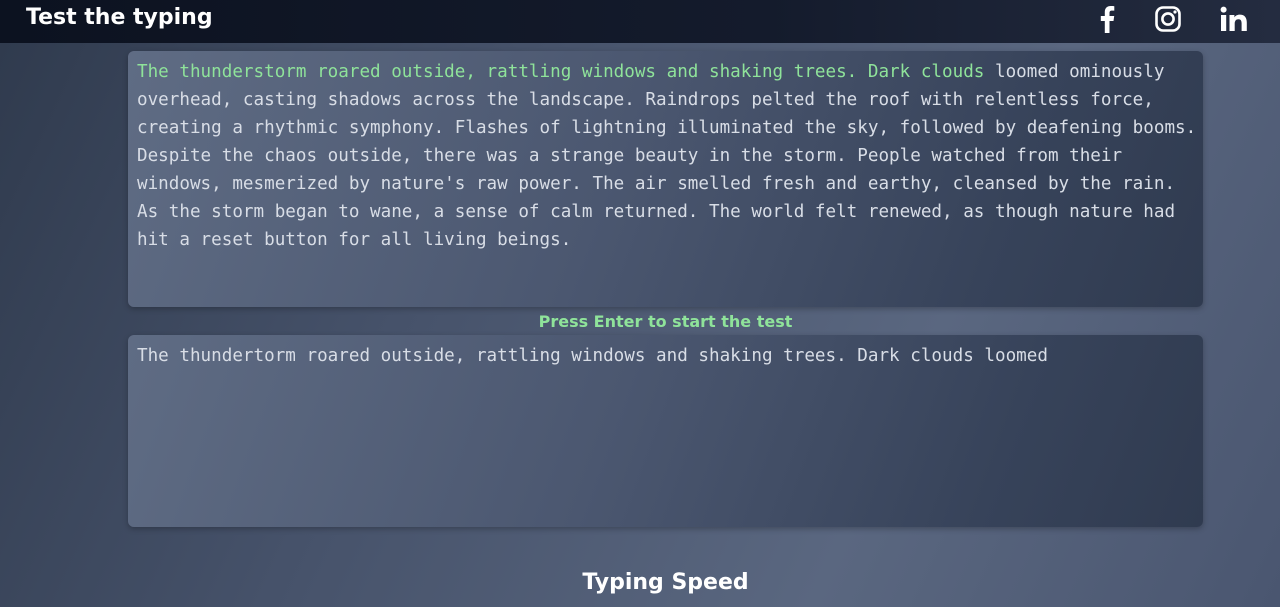 Image resolution: width=1280 pixels, height=607 pixels. I want to click on instagram-icon, so click(1168, 19).